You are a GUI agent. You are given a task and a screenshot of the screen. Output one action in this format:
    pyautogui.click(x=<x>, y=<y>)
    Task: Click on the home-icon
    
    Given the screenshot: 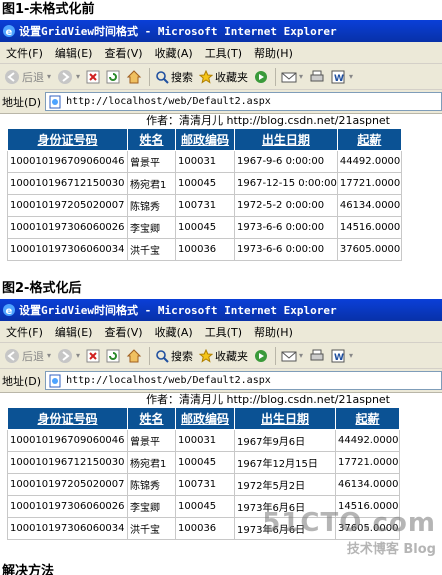 What is the action you would take?
    pyautogui.click(x=134, y=76)
    